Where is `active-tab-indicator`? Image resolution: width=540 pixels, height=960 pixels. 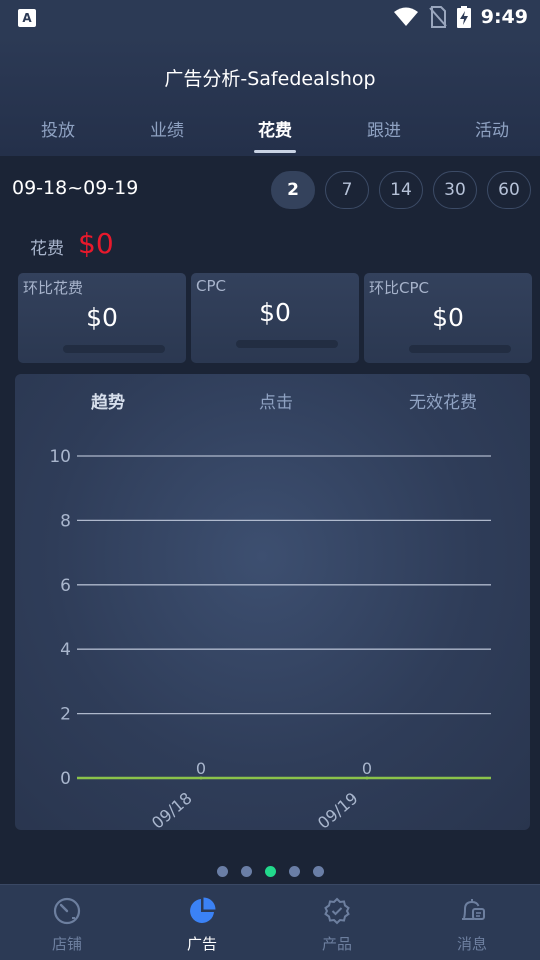 active-tab-indicator is located at coordinates (275, 151).